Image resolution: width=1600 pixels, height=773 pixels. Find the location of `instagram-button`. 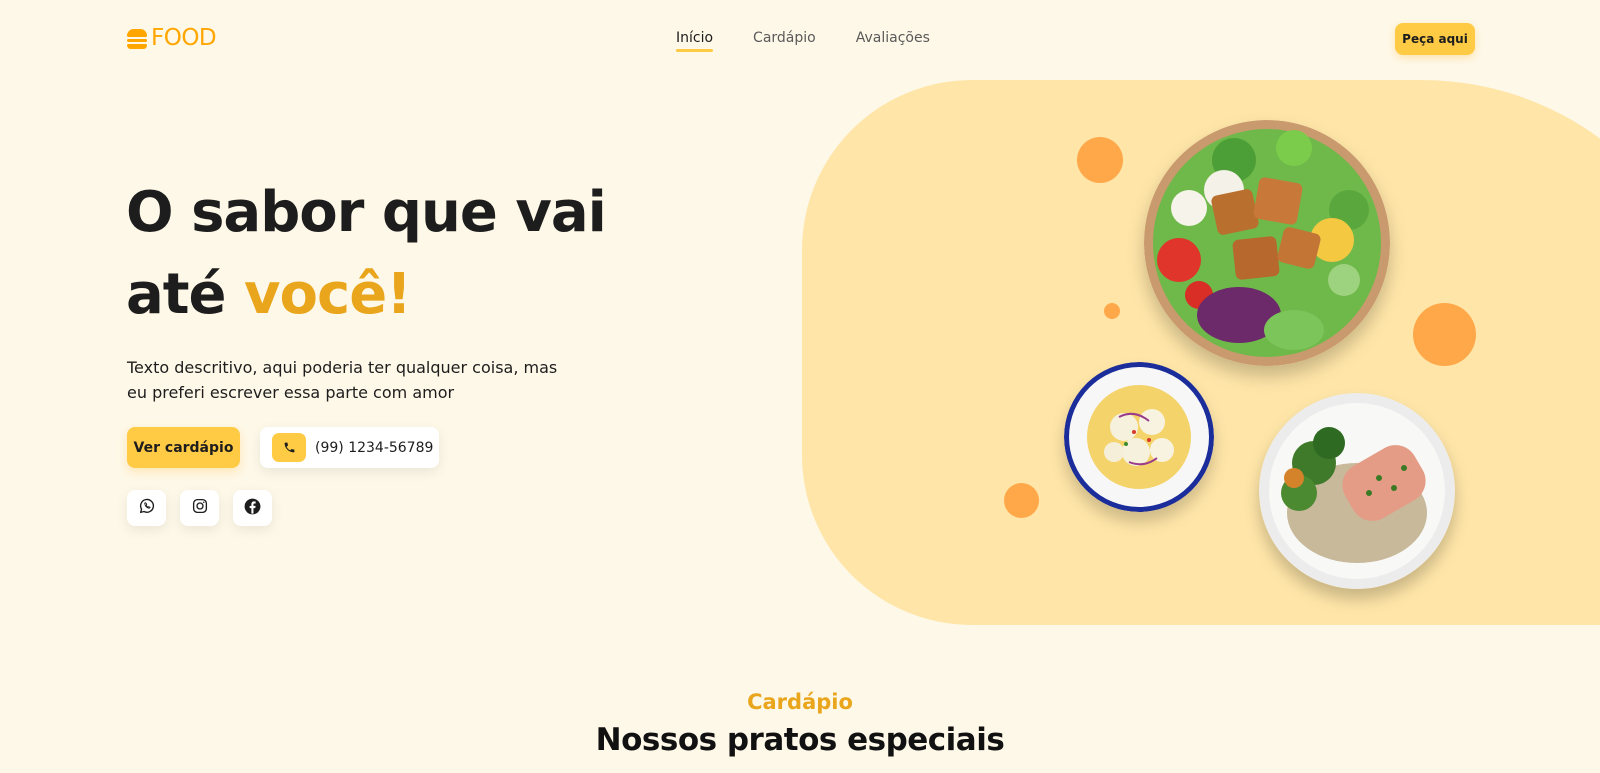

instagram-button is located at coordinates (199, 508).